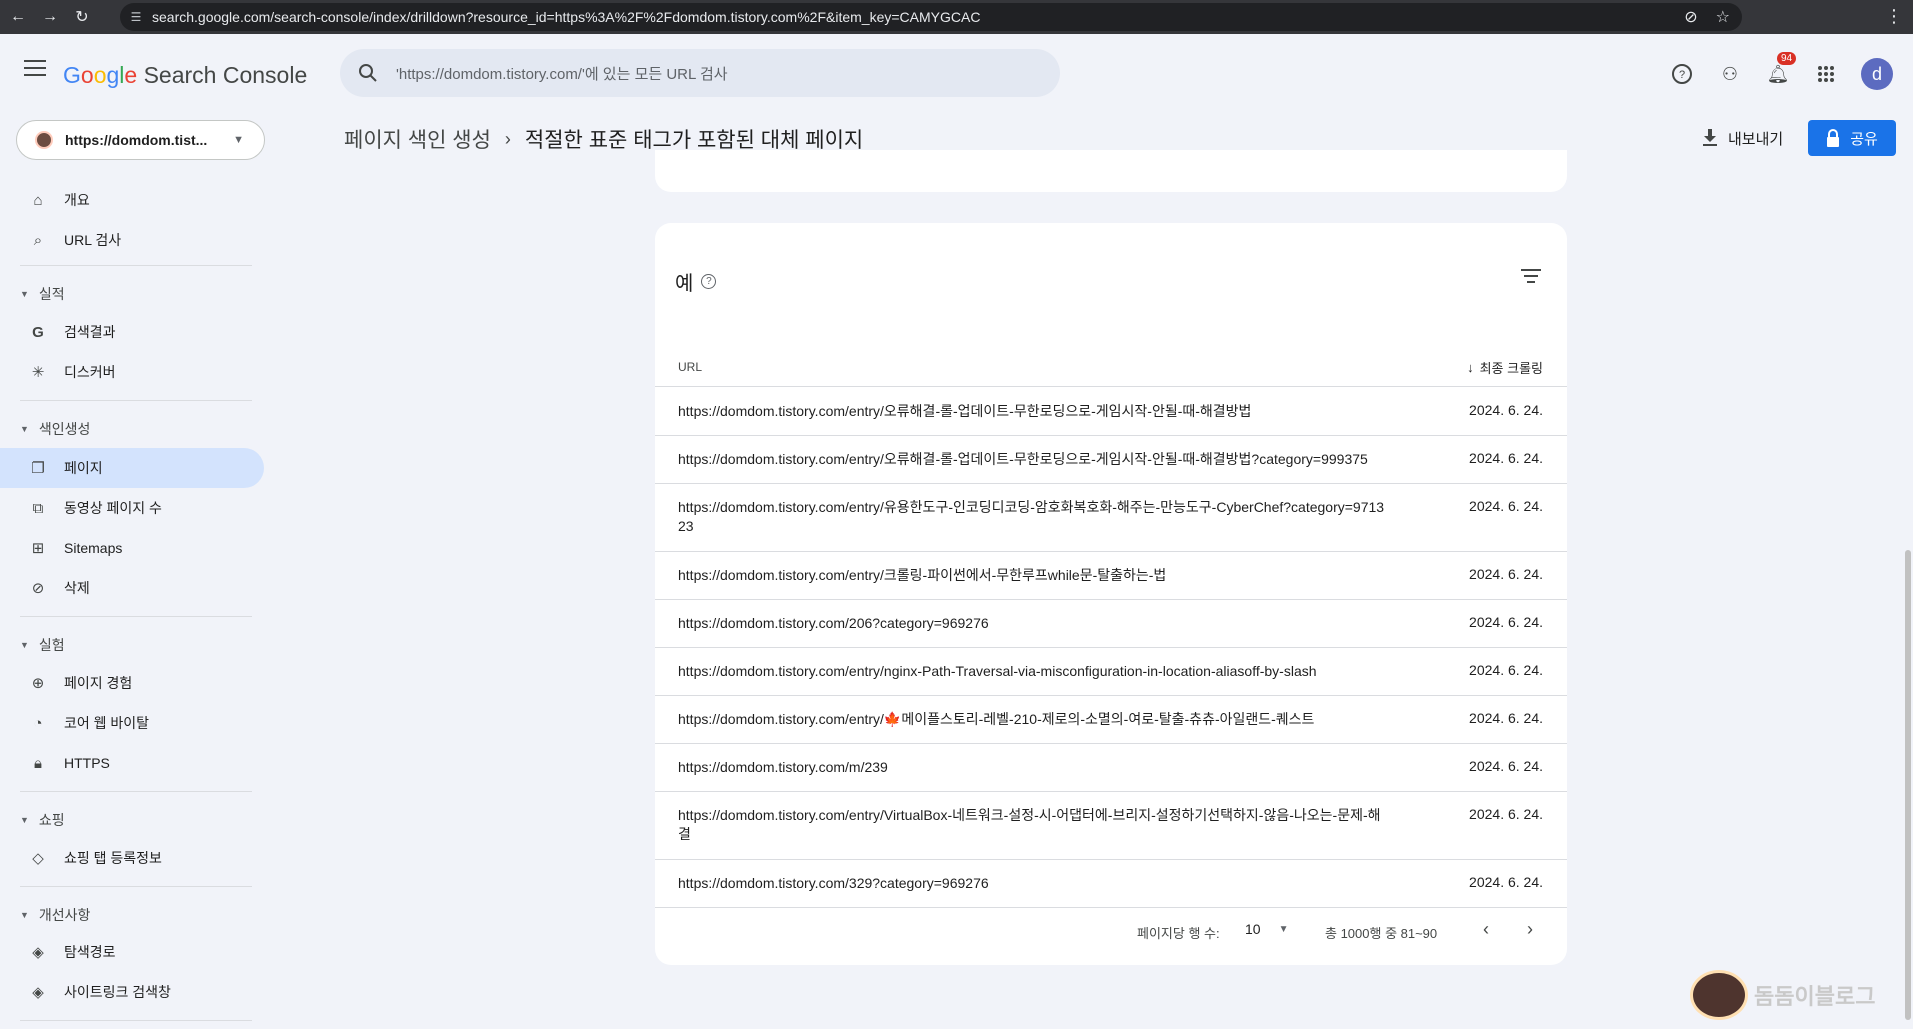 The image size is (1913, 1029). Describe the element at coordinates (1486, 929) in the screenshot. I see `previous-page-icon: ‹` at that location.